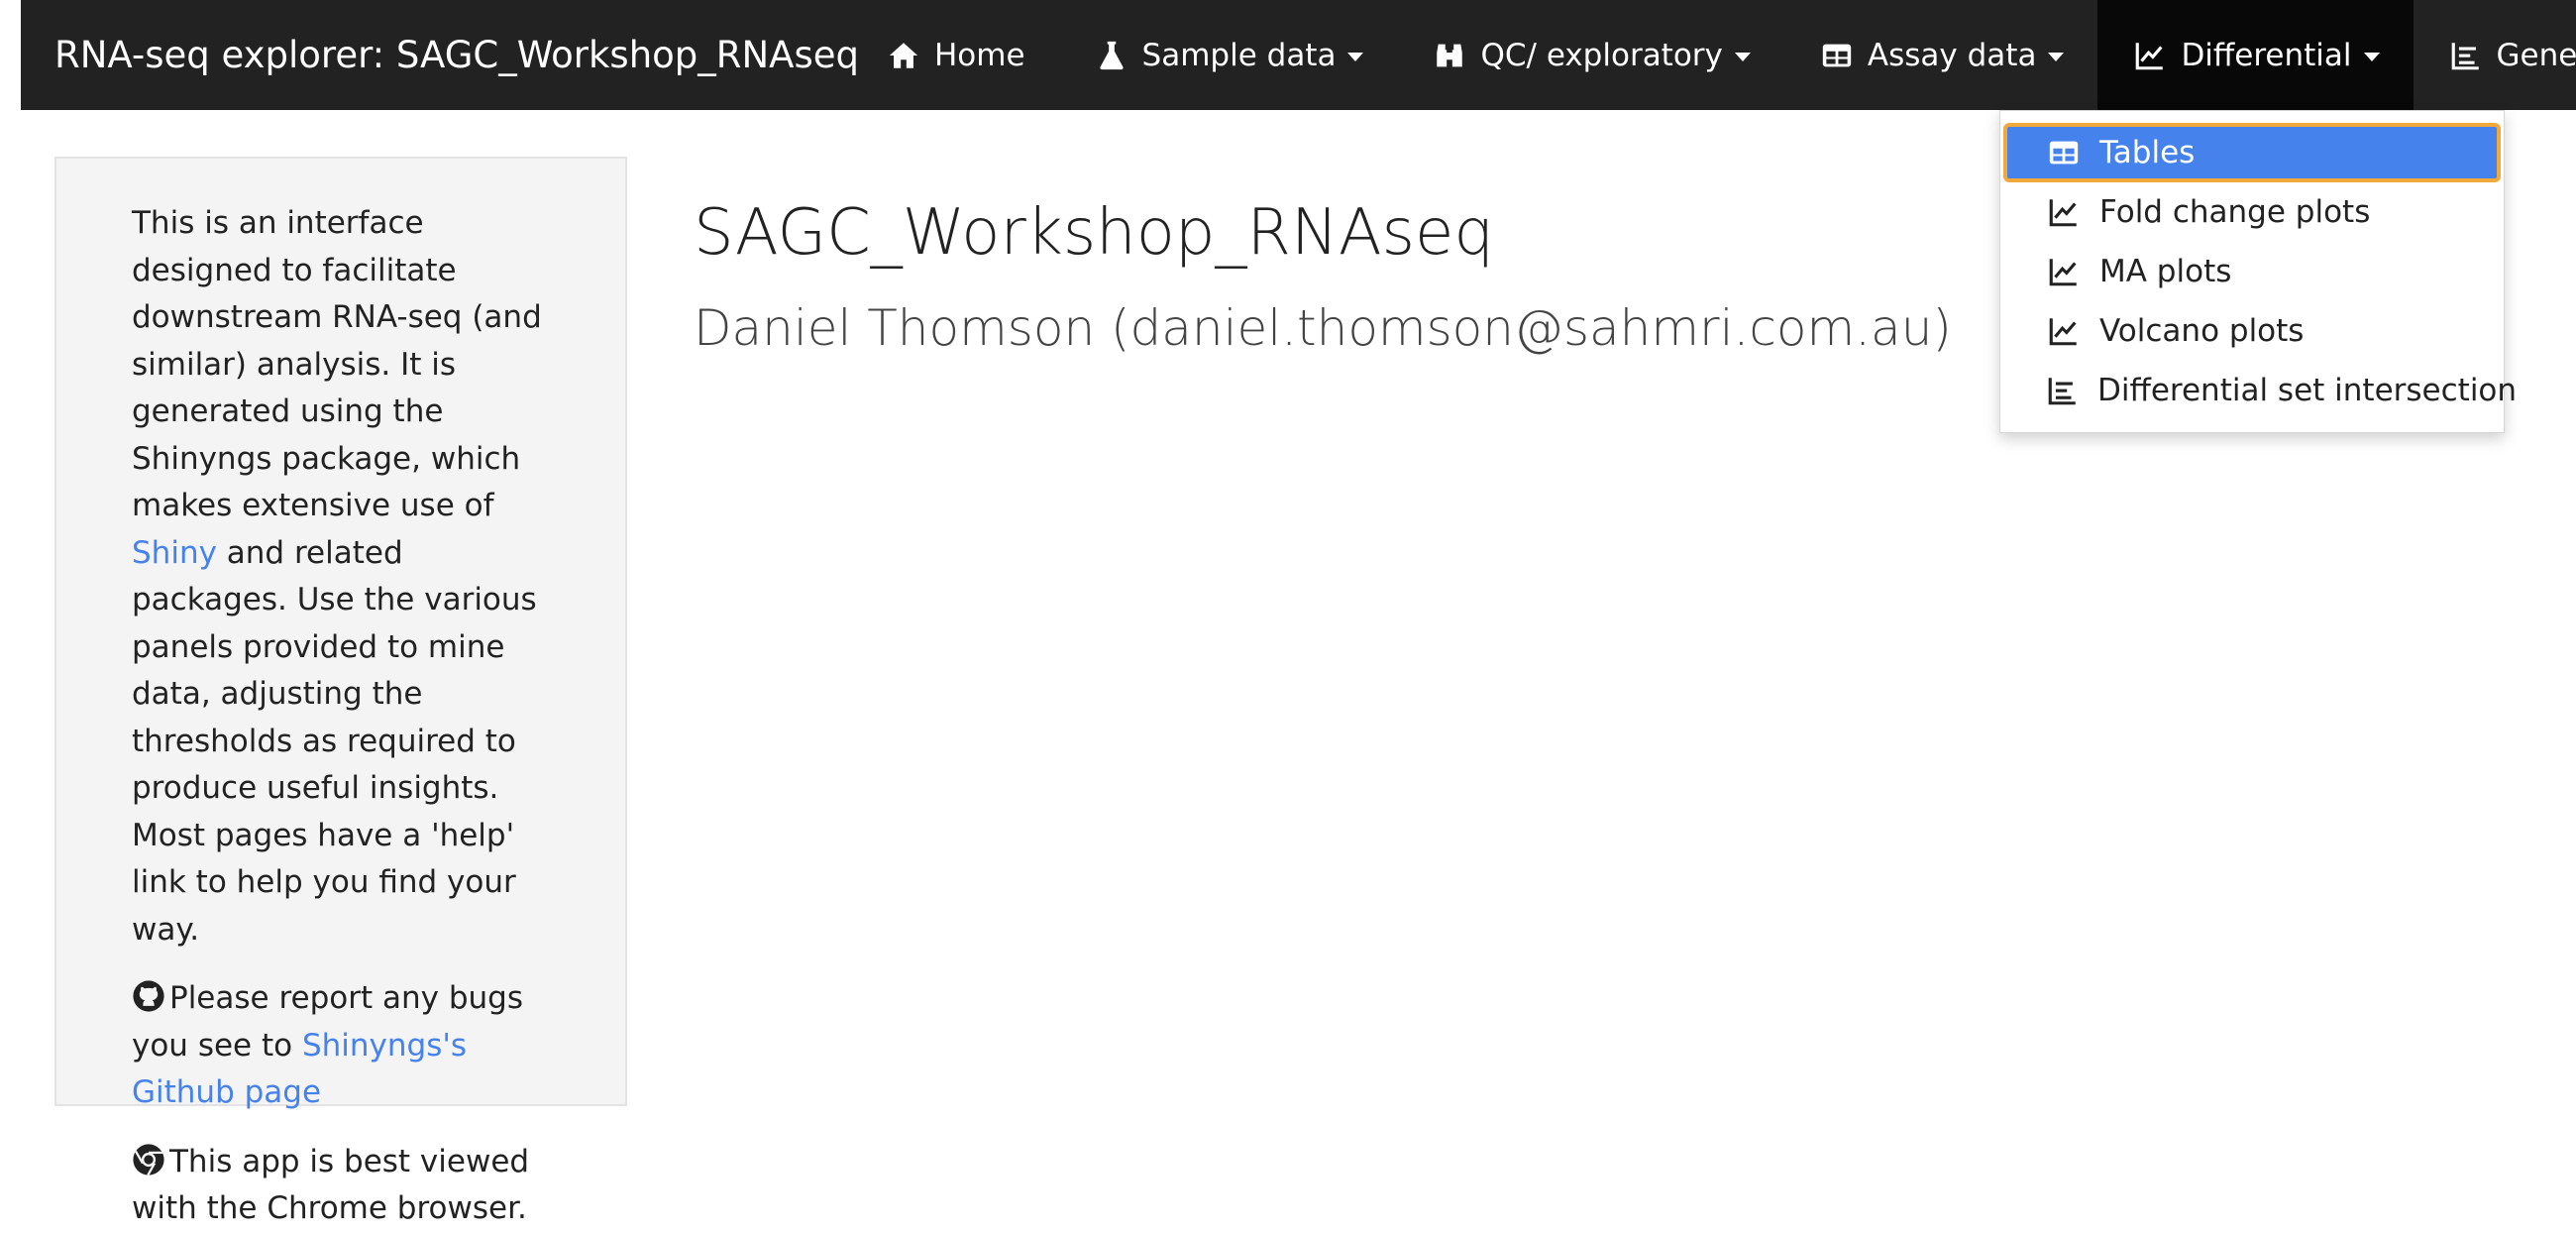 The height and width of the screenshot is (1233, 2576). I want to click on menu-item-fold-change-plots: Fold change plots, so click(2252, 212).